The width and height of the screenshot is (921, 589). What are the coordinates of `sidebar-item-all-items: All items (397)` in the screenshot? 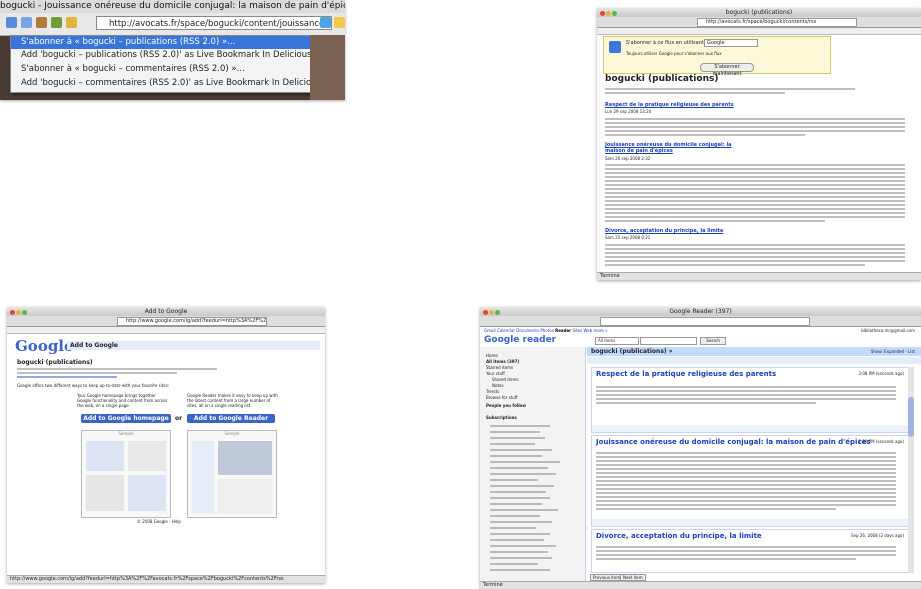 It's located at (502, 361).